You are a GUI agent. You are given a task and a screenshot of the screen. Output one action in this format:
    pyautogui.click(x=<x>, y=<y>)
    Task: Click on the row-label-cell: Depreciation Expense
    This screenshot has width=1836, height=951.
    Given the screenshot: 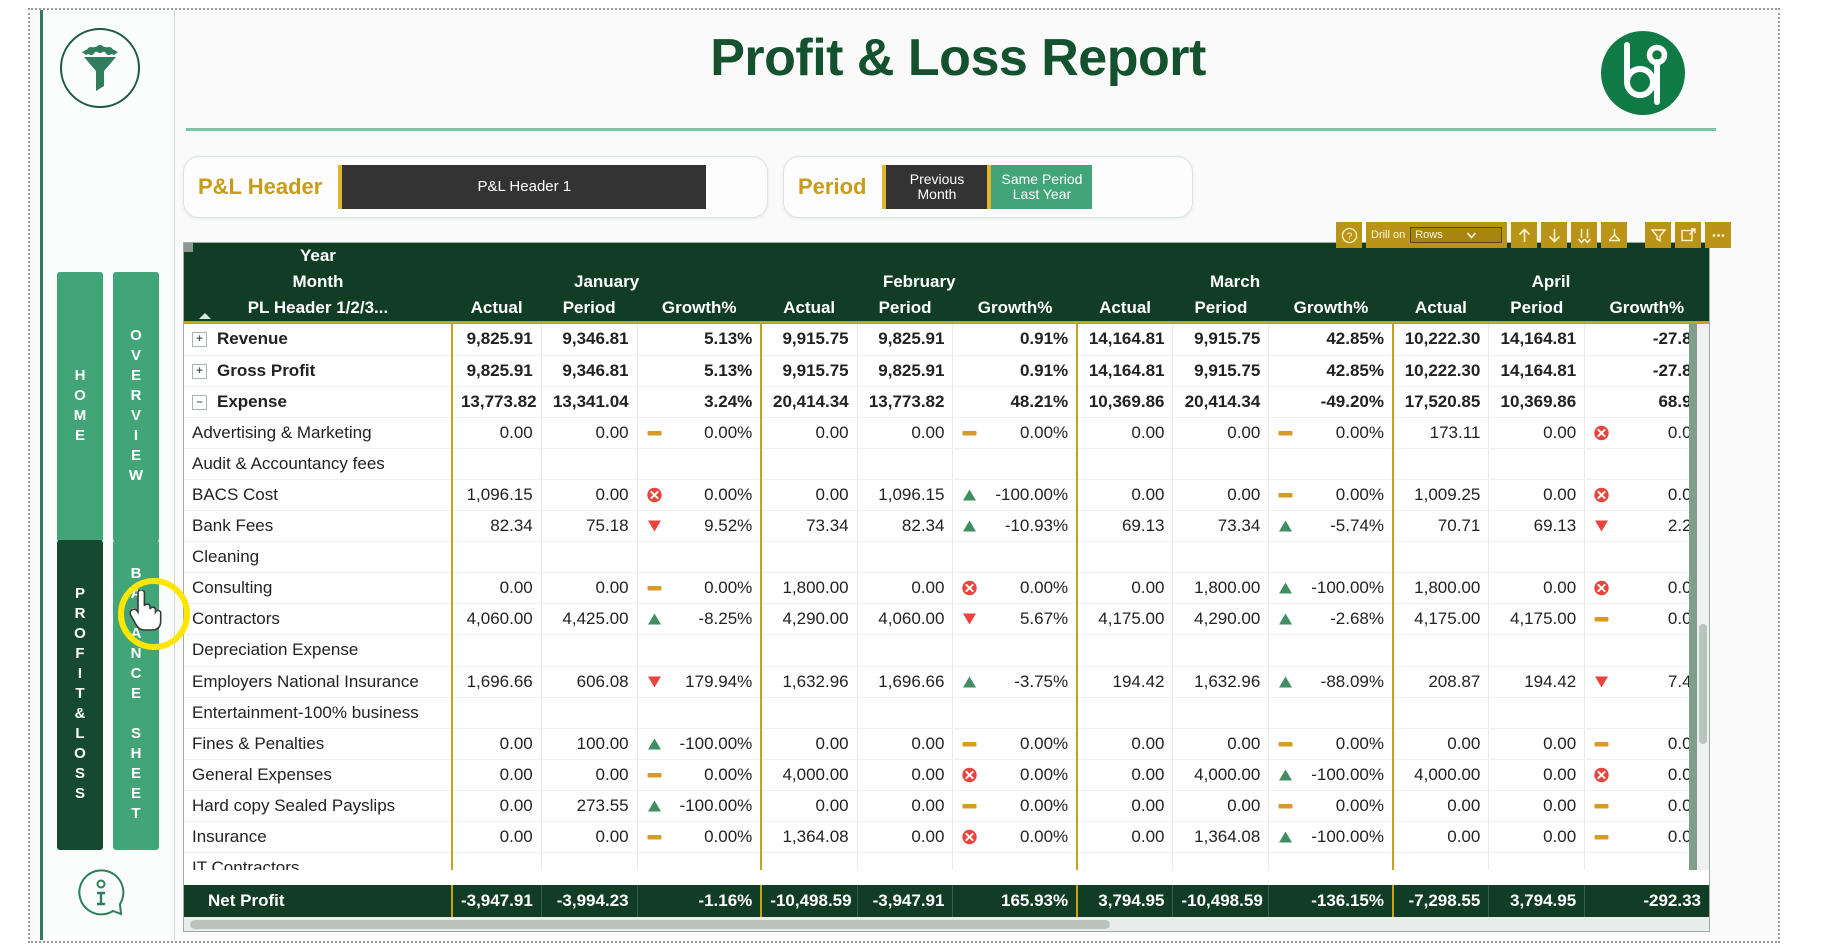 What is the action you would take?
    pyautogui.click(x=318, y=650)
    